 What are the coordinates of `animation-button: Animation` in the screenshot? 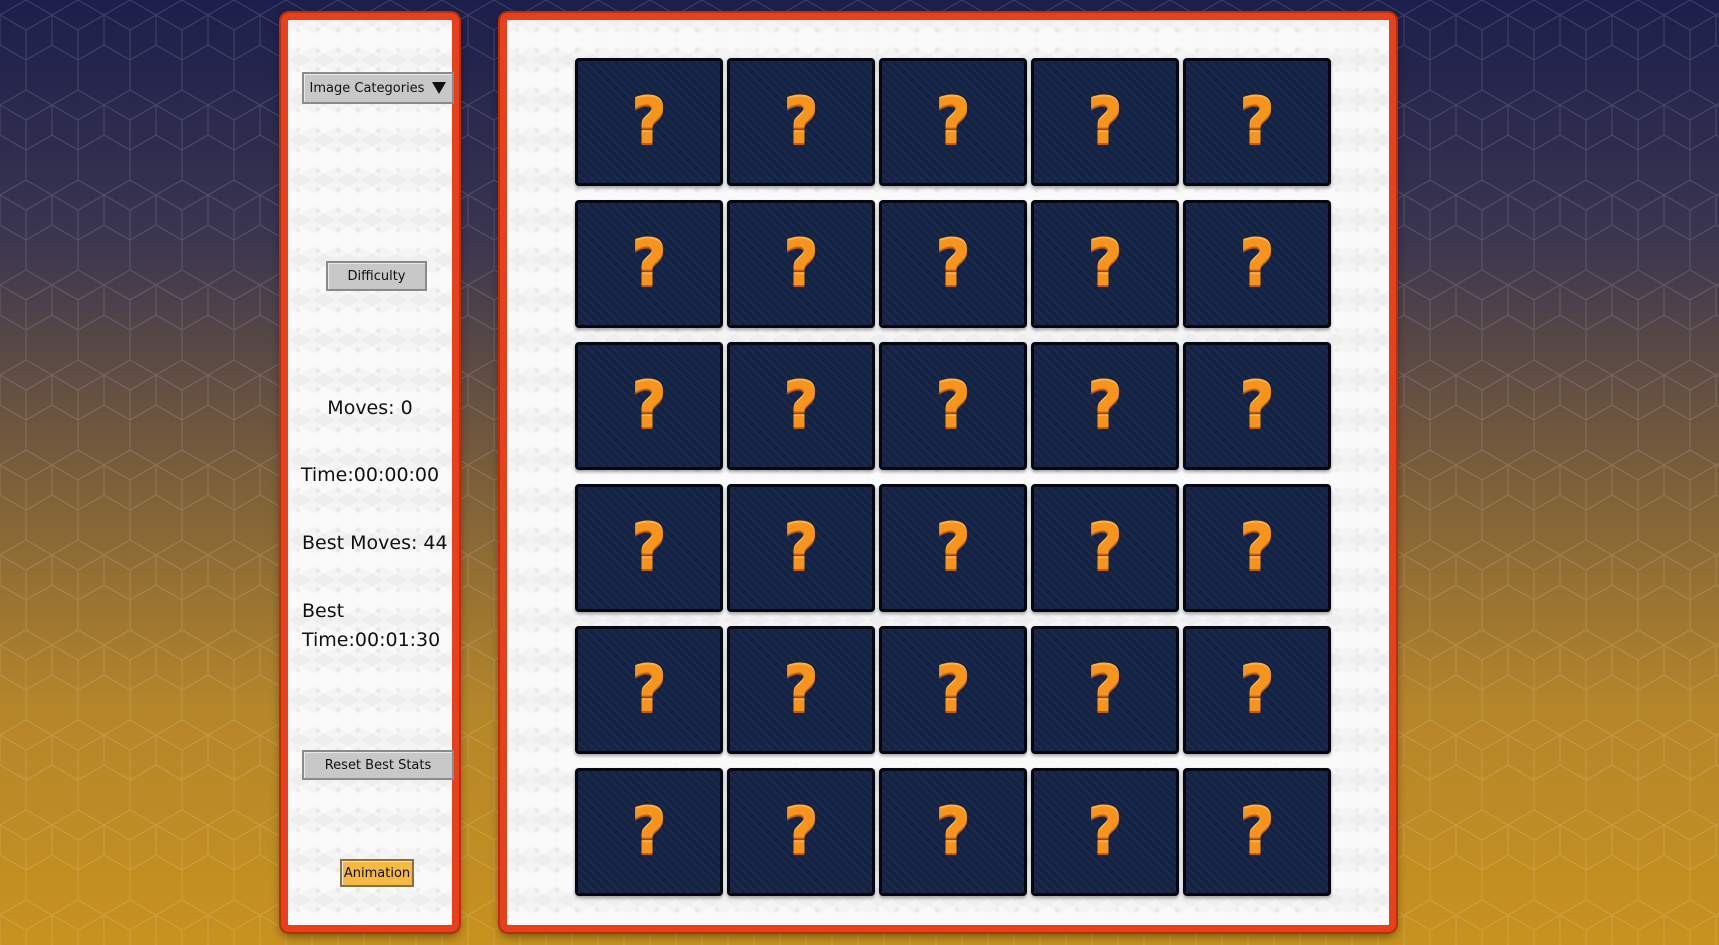 It's located at (377, 873).